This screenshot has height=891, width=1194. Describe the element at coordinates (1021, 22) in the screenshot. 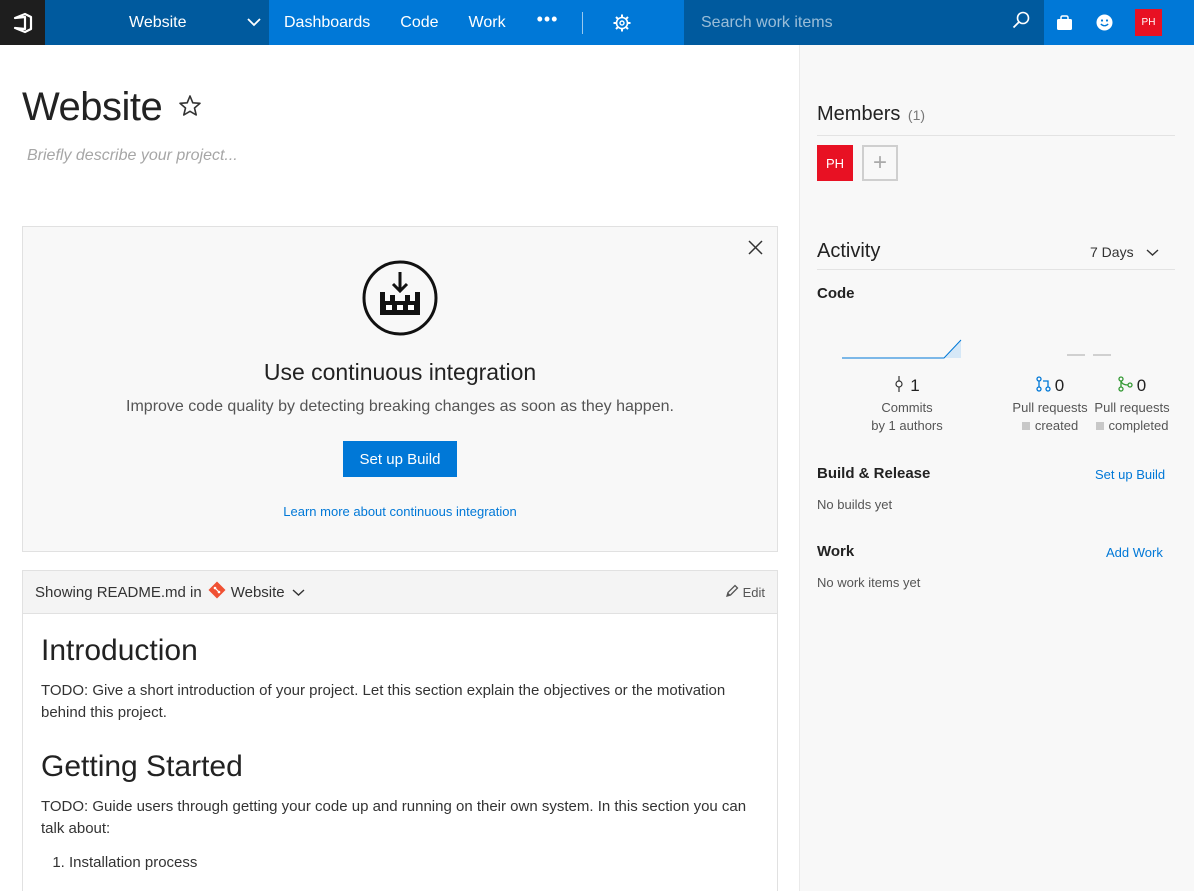

I see `search-icon` at that location.